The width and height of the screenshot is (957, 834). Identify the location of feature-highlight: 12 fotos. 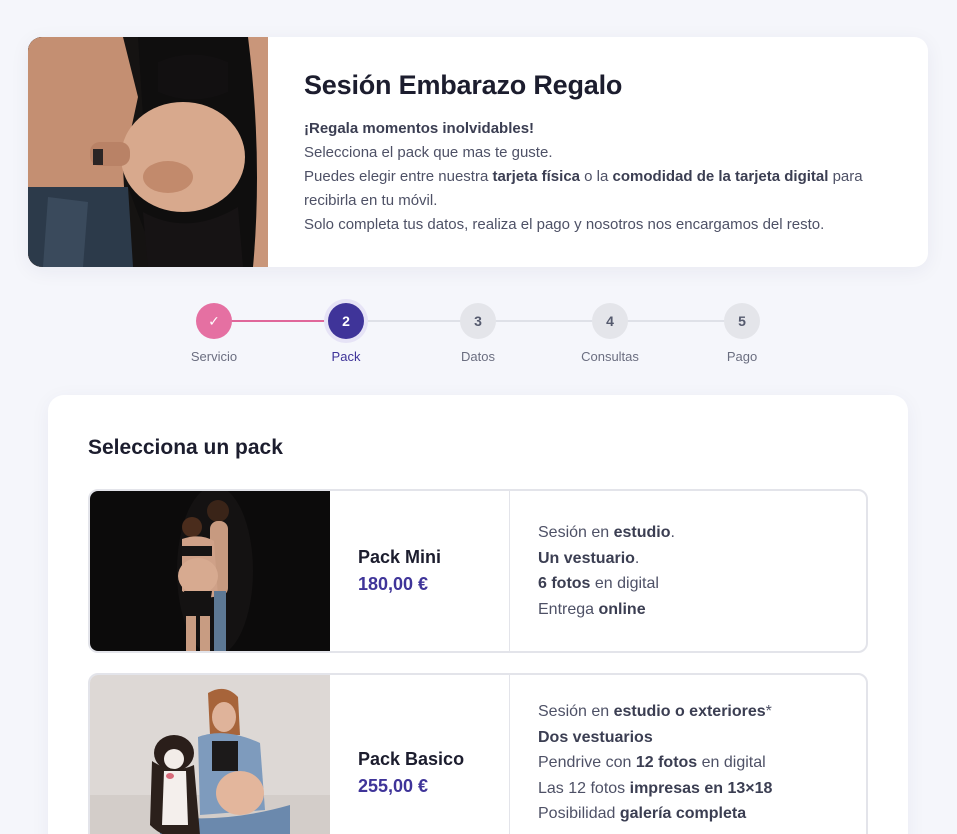
(666, 762).